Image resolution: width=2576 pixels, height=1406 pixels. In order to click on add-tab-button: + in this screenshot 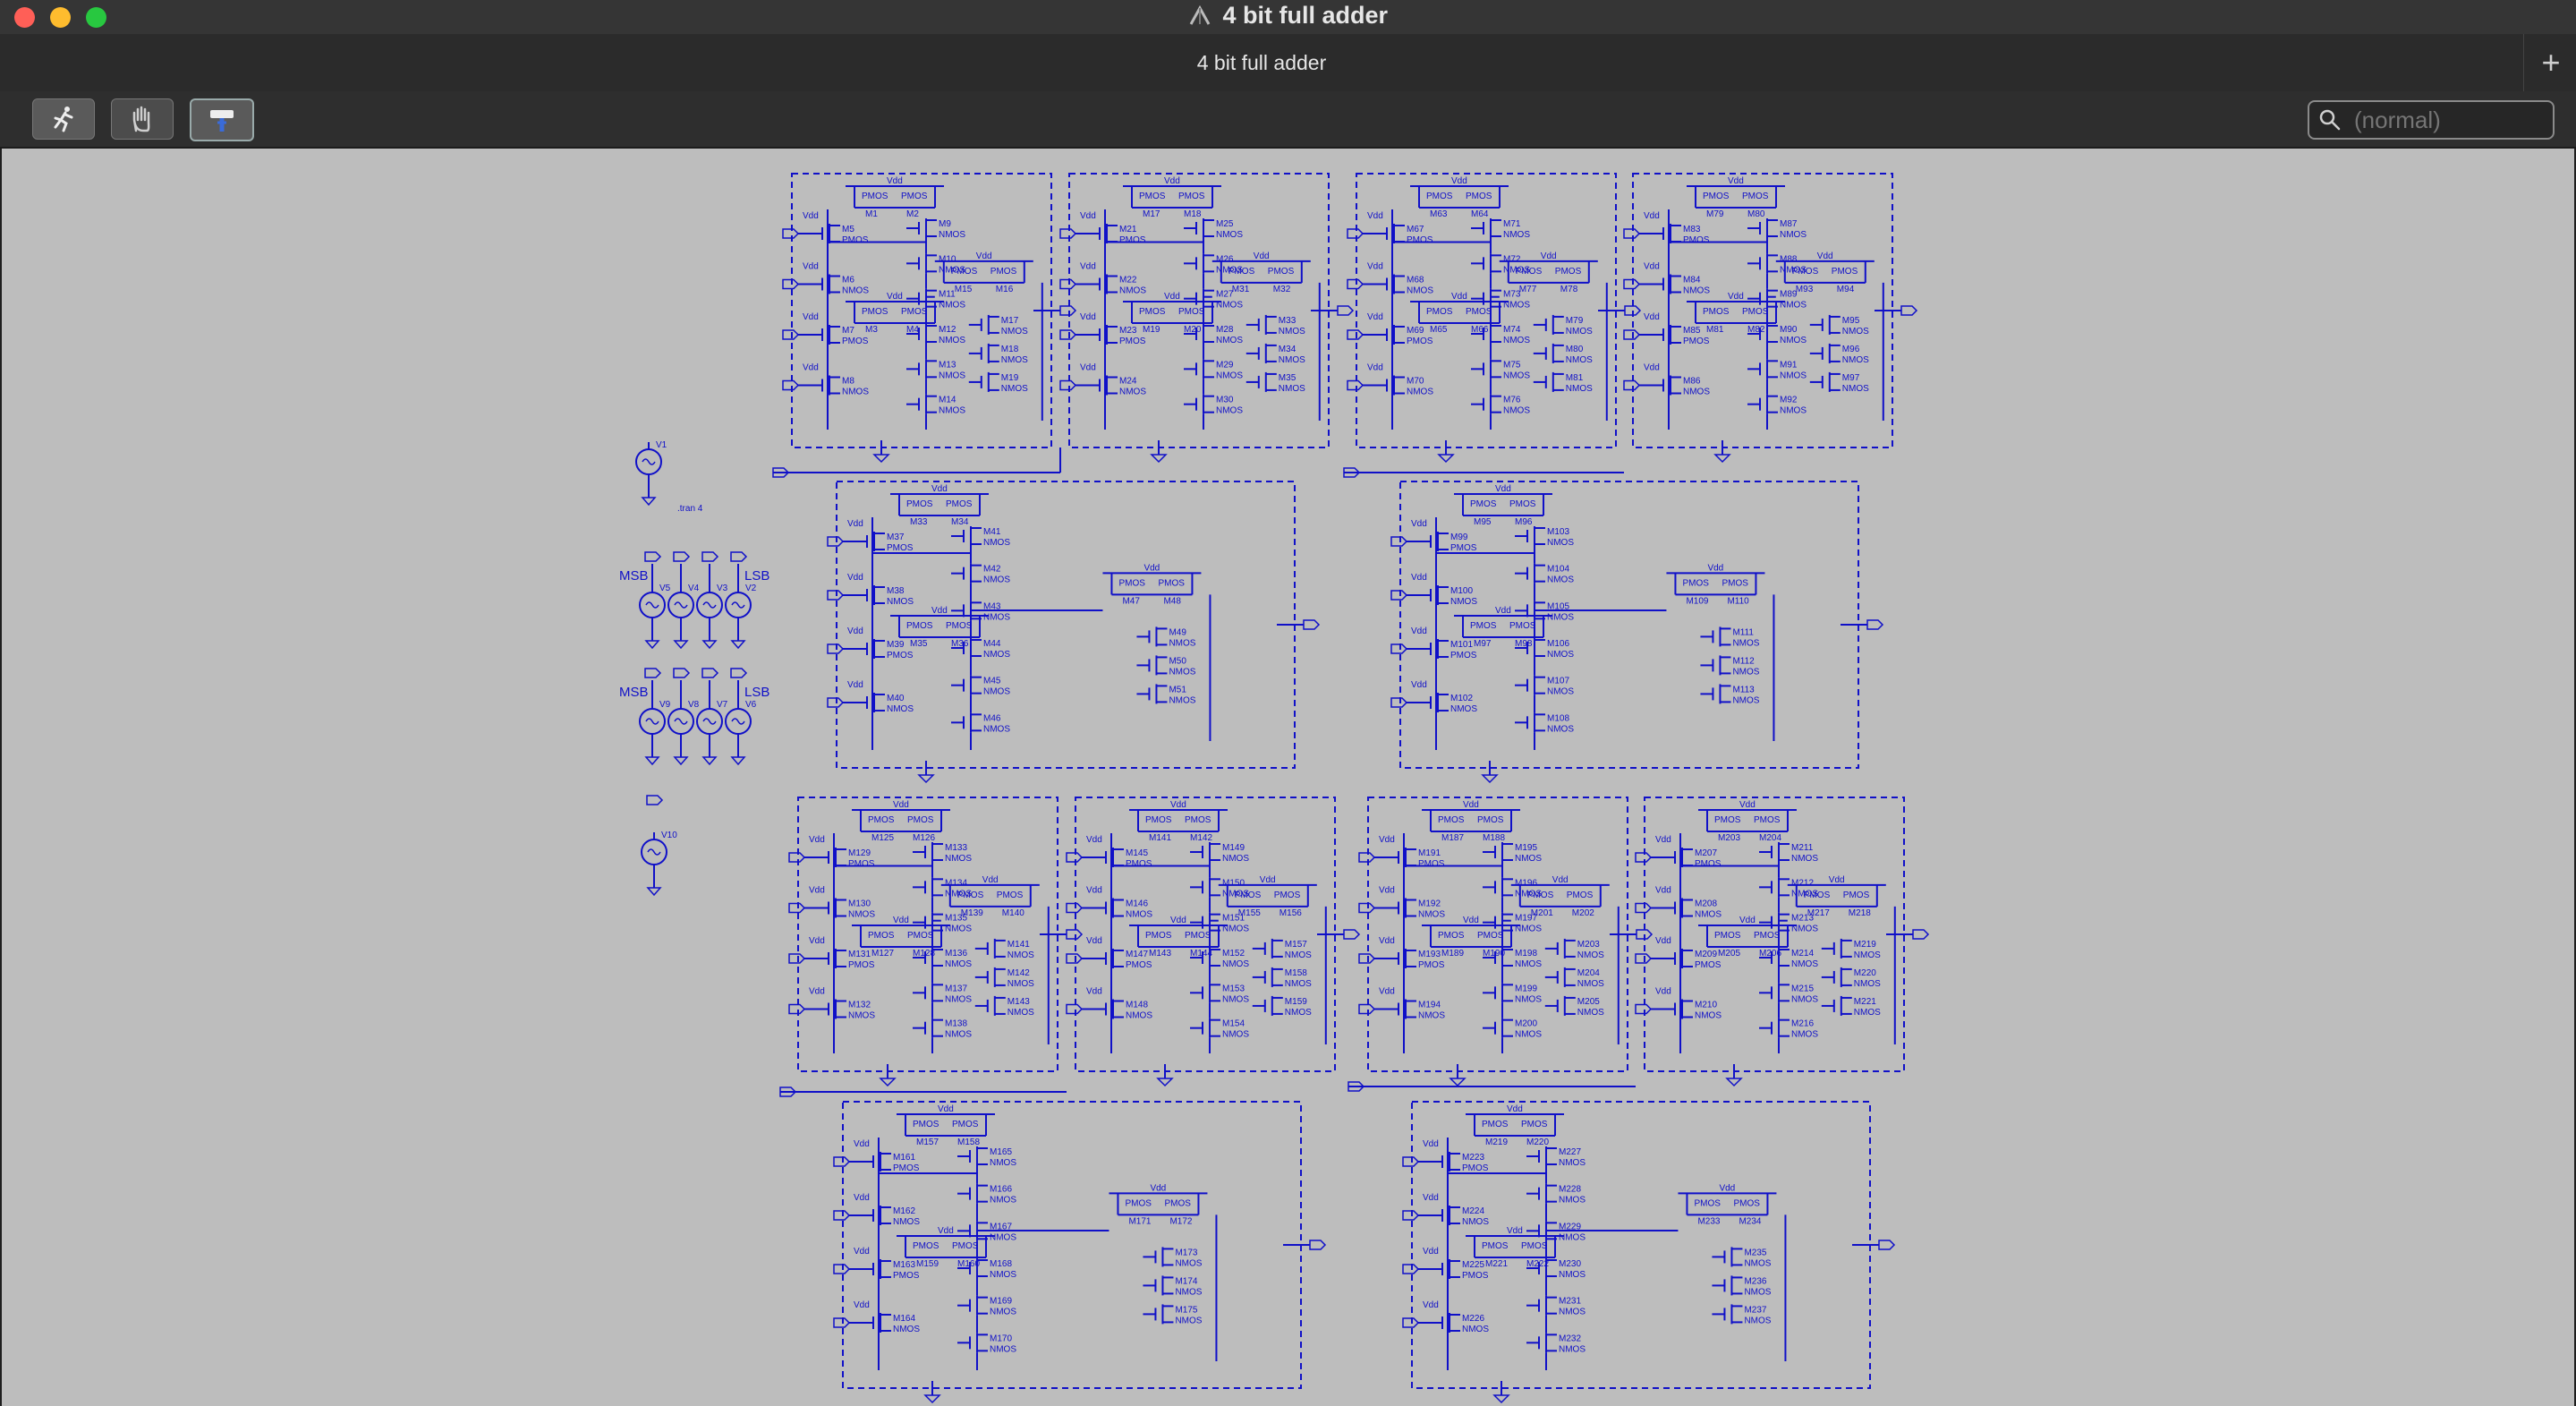, I will do `click(2551, 64)`.